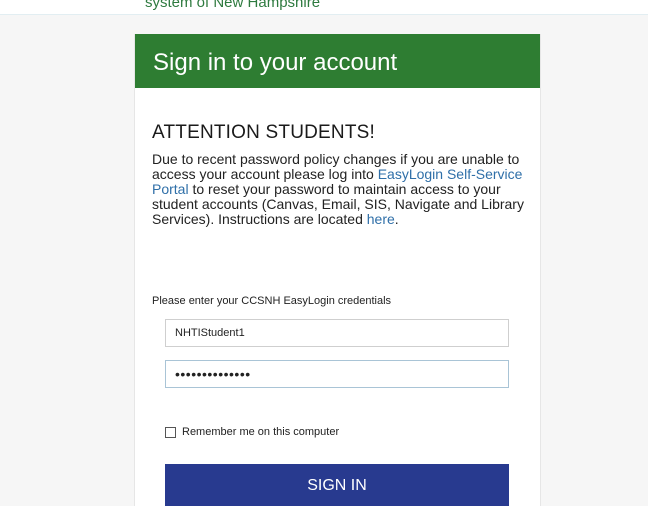 This screenshot has width=648, height=506. I want to click on attention-heading: ATTENTION STUDENTS!, so click(264, 132).